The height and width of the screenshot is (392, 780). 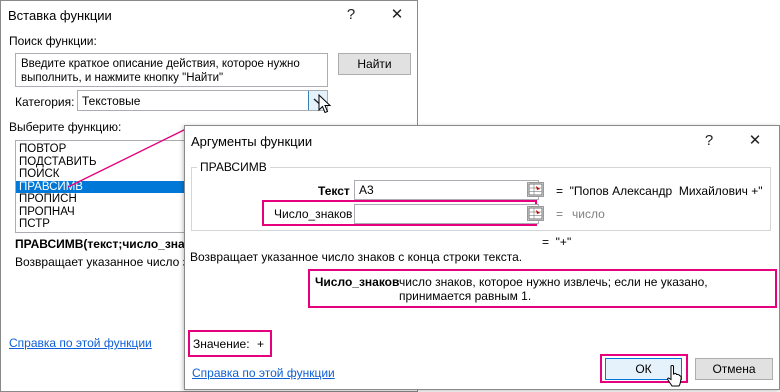 I want to click on arg1-value: A3, so click(x=366, y=190).